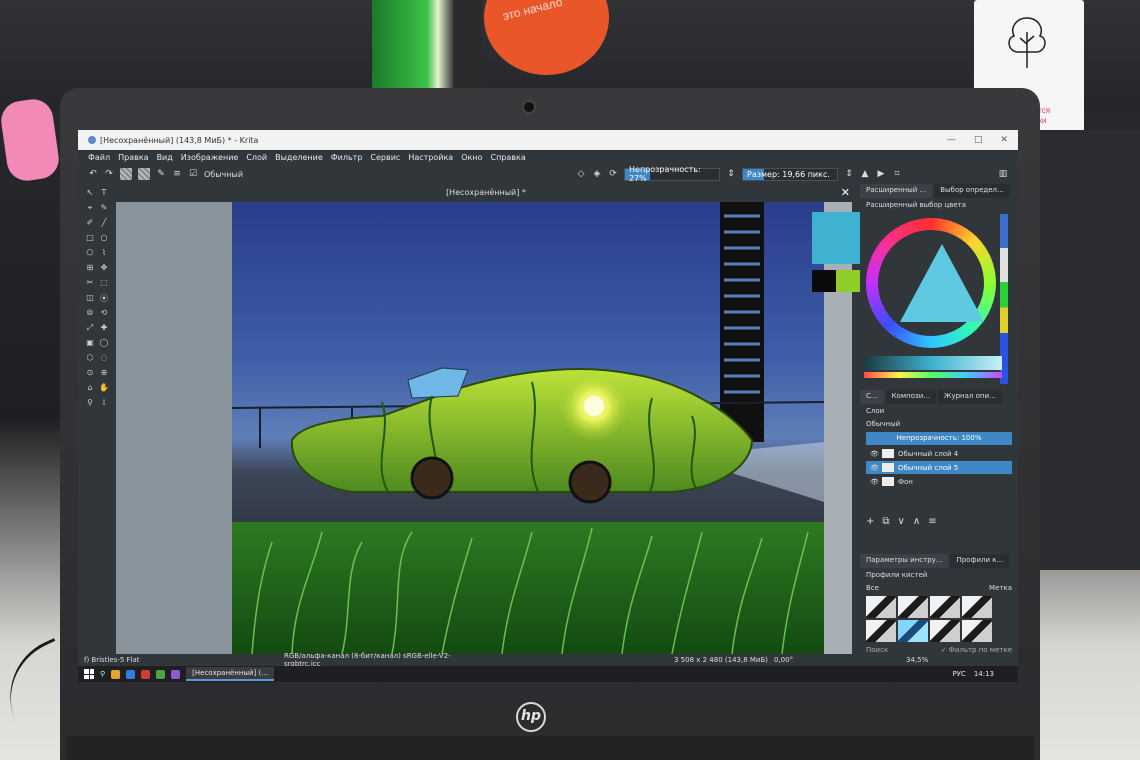 This screenshot has height=760, width=1140. I want to click on search-icon: ⚲, so click(102, 674).